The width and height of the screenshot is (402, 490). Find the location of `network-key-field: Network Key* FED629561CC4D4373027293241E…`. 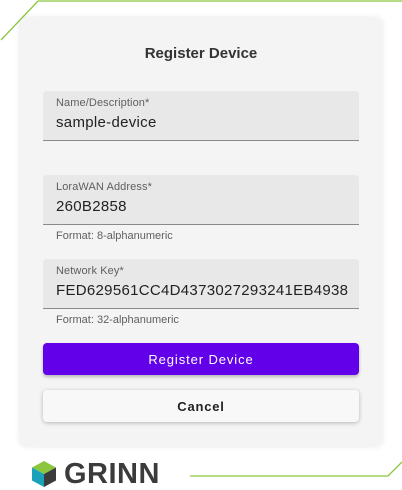

network-key-field: Network Key* FED629561CC4D4373027293241E… is located at coordinates (201, 284).